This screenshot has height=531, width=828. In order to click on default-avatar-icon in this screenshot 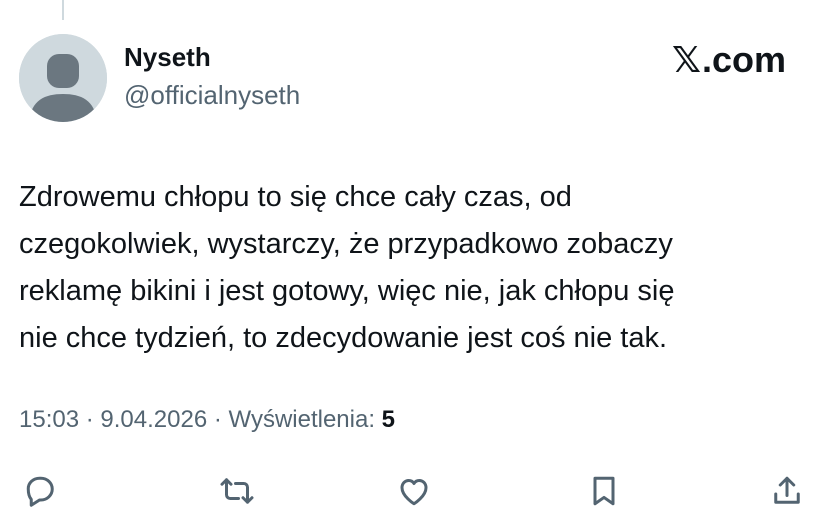, I will do `click(63, 78)`.